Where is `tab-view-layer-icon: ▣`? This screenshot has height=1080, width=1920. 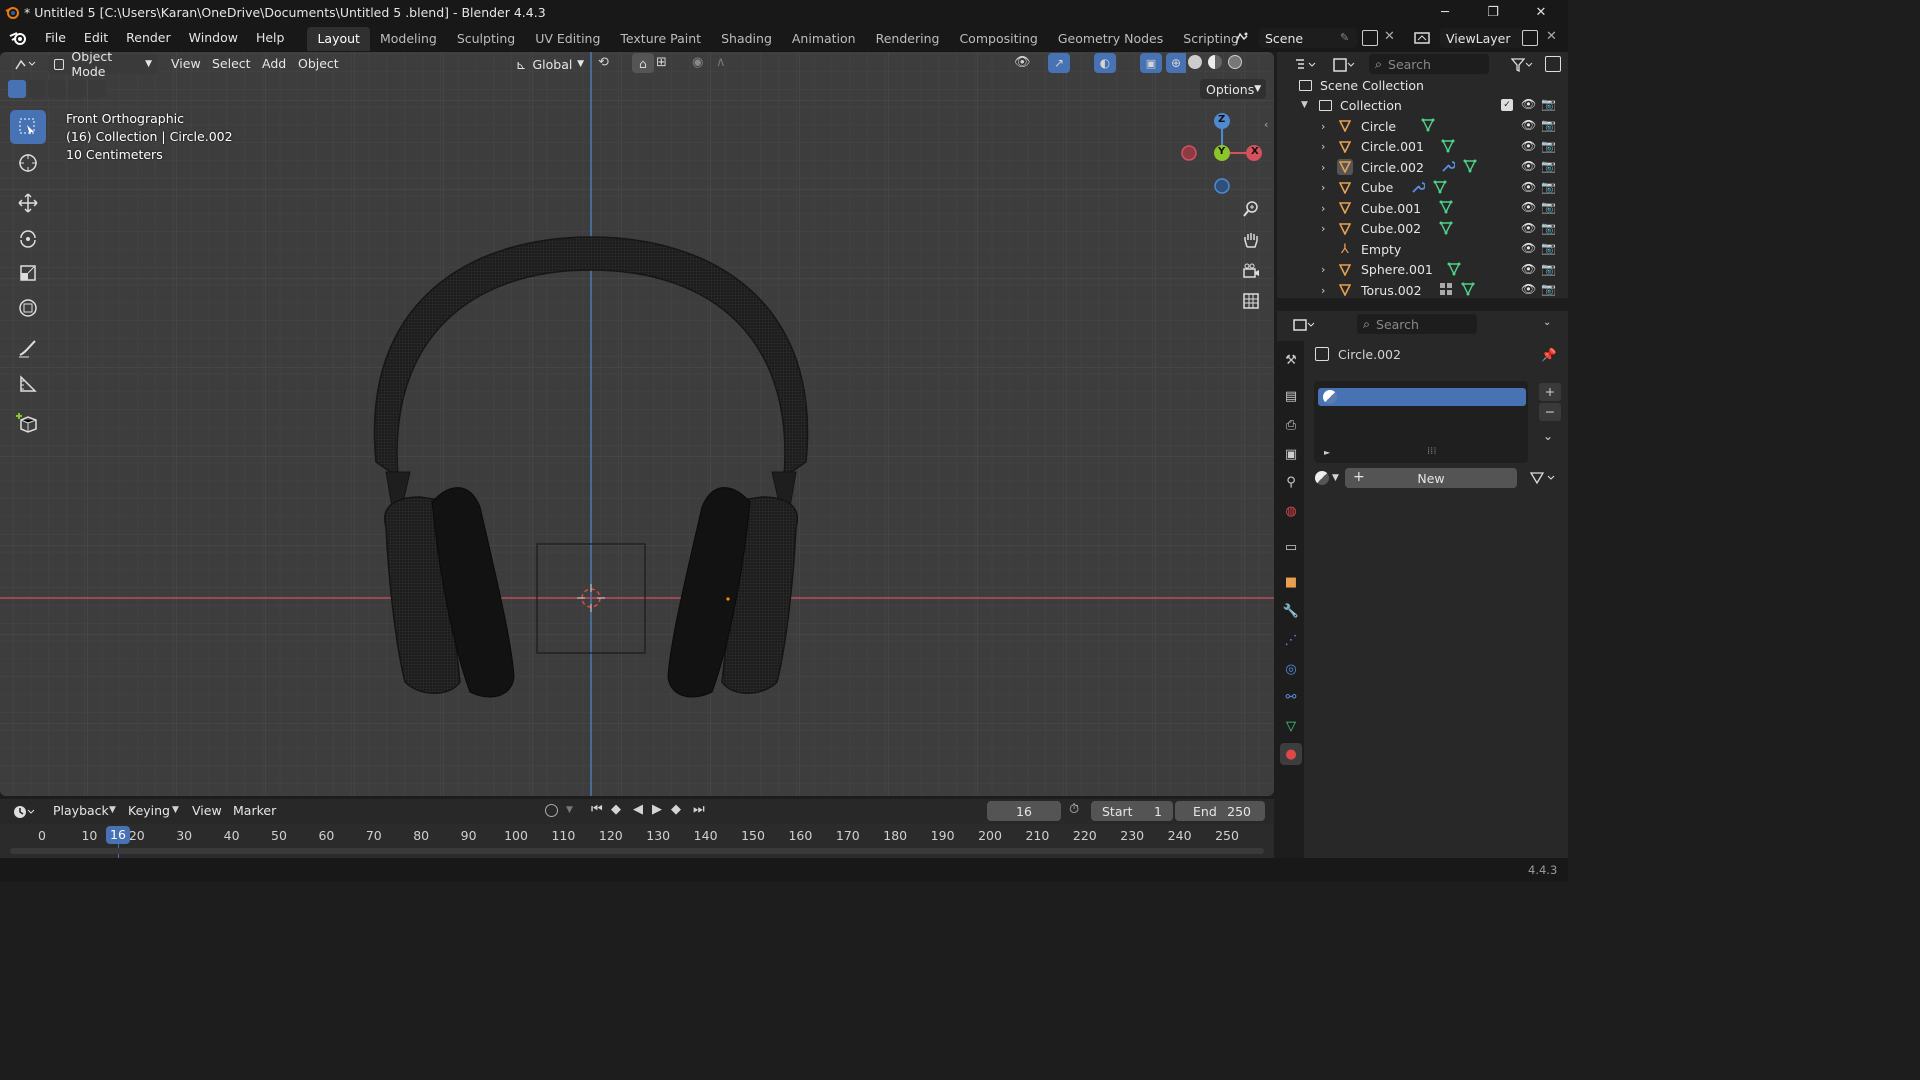 tab-view-layer-icon: ▣ is located at coordinates (1291, 454).